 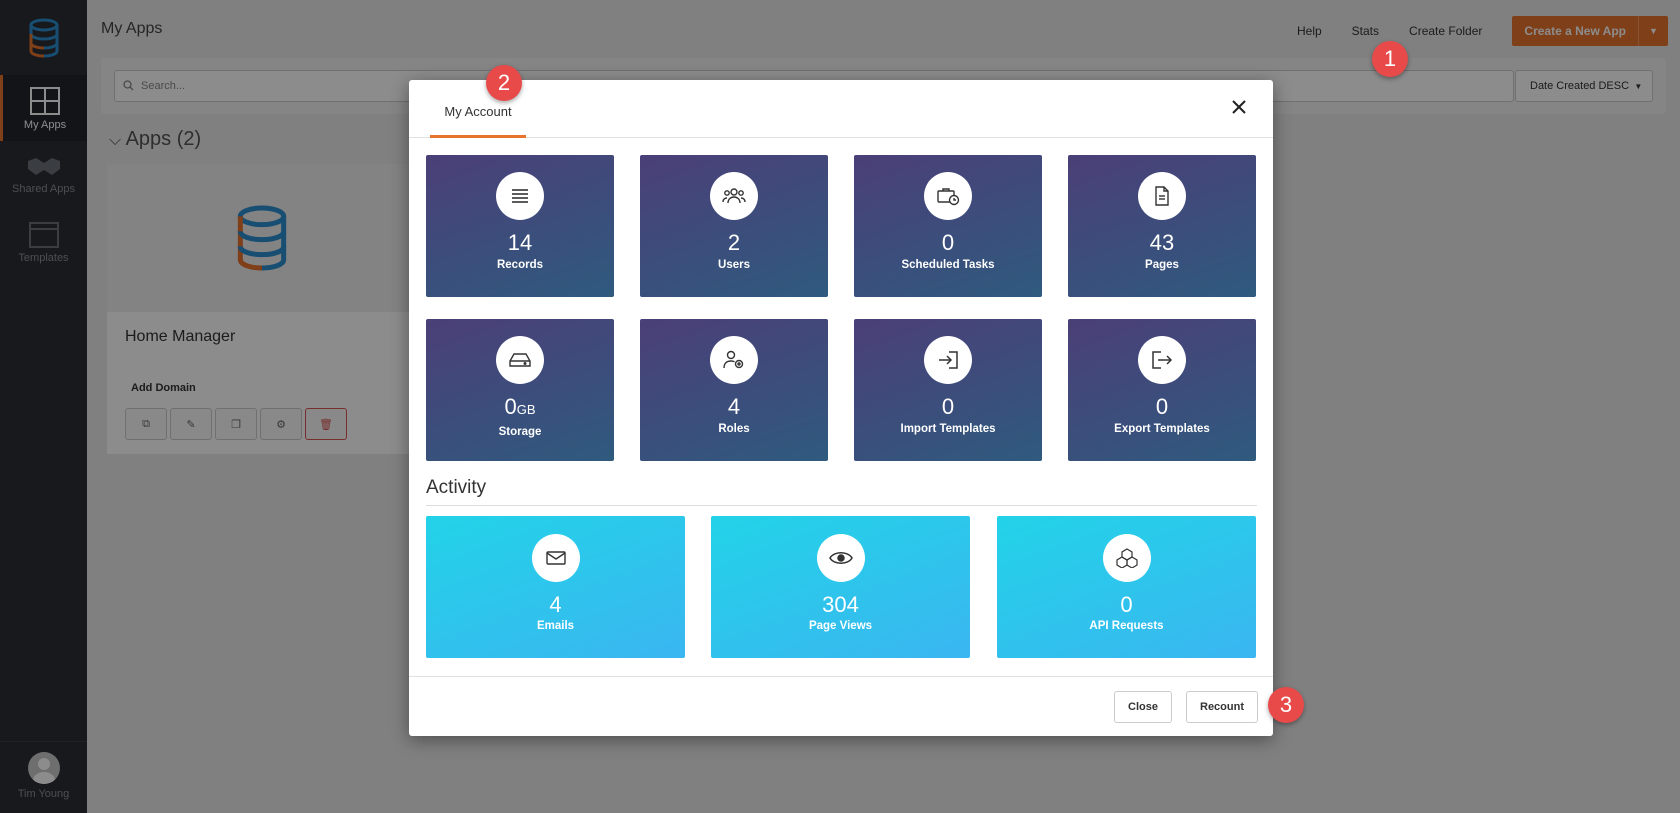 What do you see at coordinates (520, 242) in the screenshot?
I see `stat-value: 14` at bounding box center [520, 242].